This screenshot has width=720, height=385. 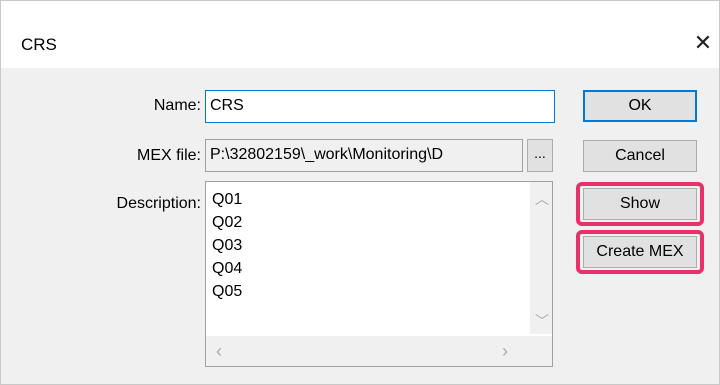 What do you see at coordinates (227, 222) in the screenshot?
I see `description-line: Q02` at bounding box center [227, 222].